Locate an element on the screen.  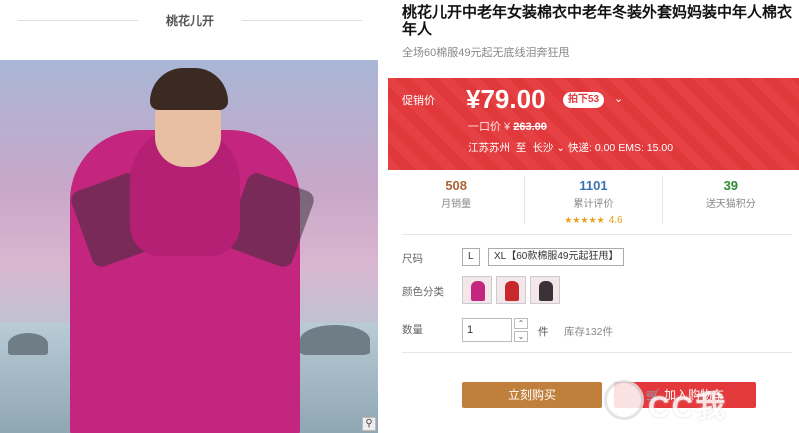
shop-name: 桃花儿开 is located at coordinates (190, 20).